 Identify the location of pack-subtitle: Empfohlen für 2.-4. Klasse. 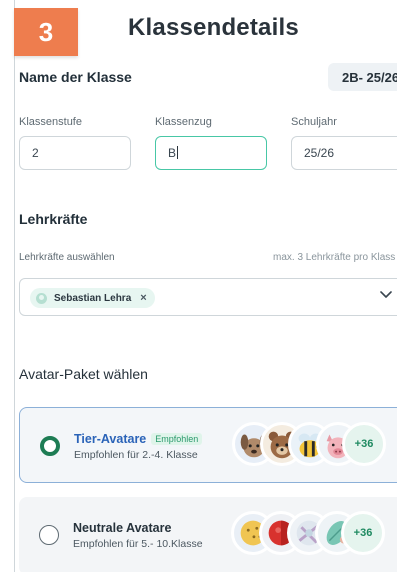
(136, 455).